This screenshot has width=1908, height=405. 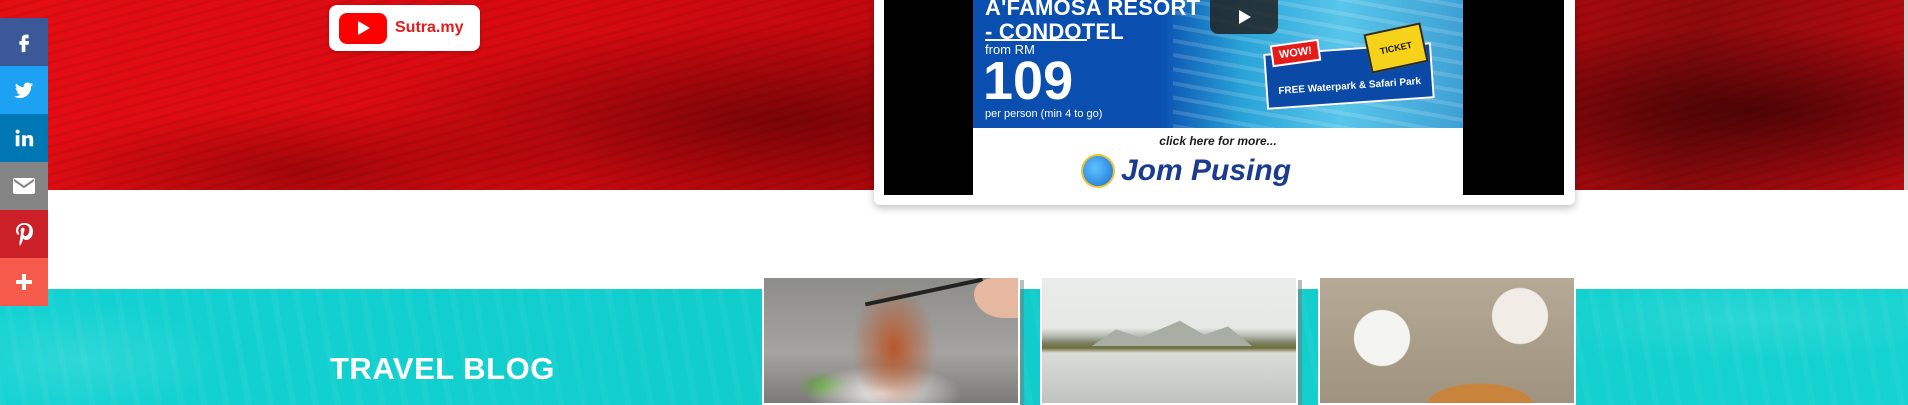 What do you see at coordinates (996, 298) in the screenshot?
I see `hand-graphic` at bounding box center [996, 298].